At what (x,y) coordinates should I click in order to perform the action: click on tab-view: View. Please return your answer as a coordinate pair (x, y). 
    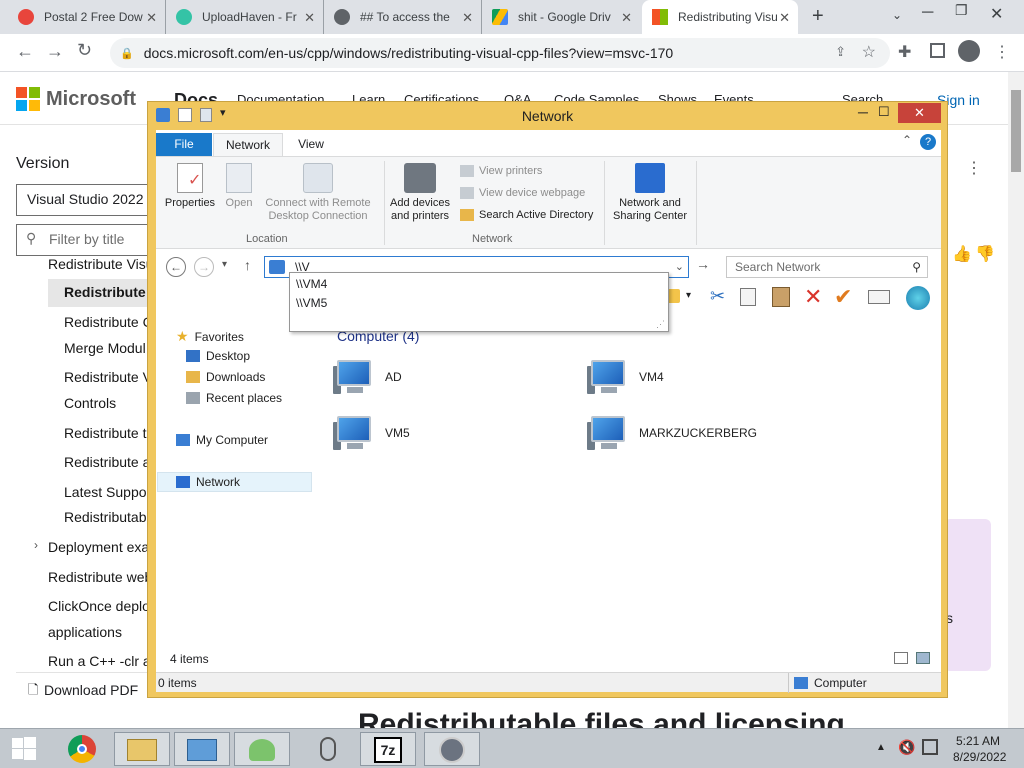
    Looking at the image, I should click on (311, 144).